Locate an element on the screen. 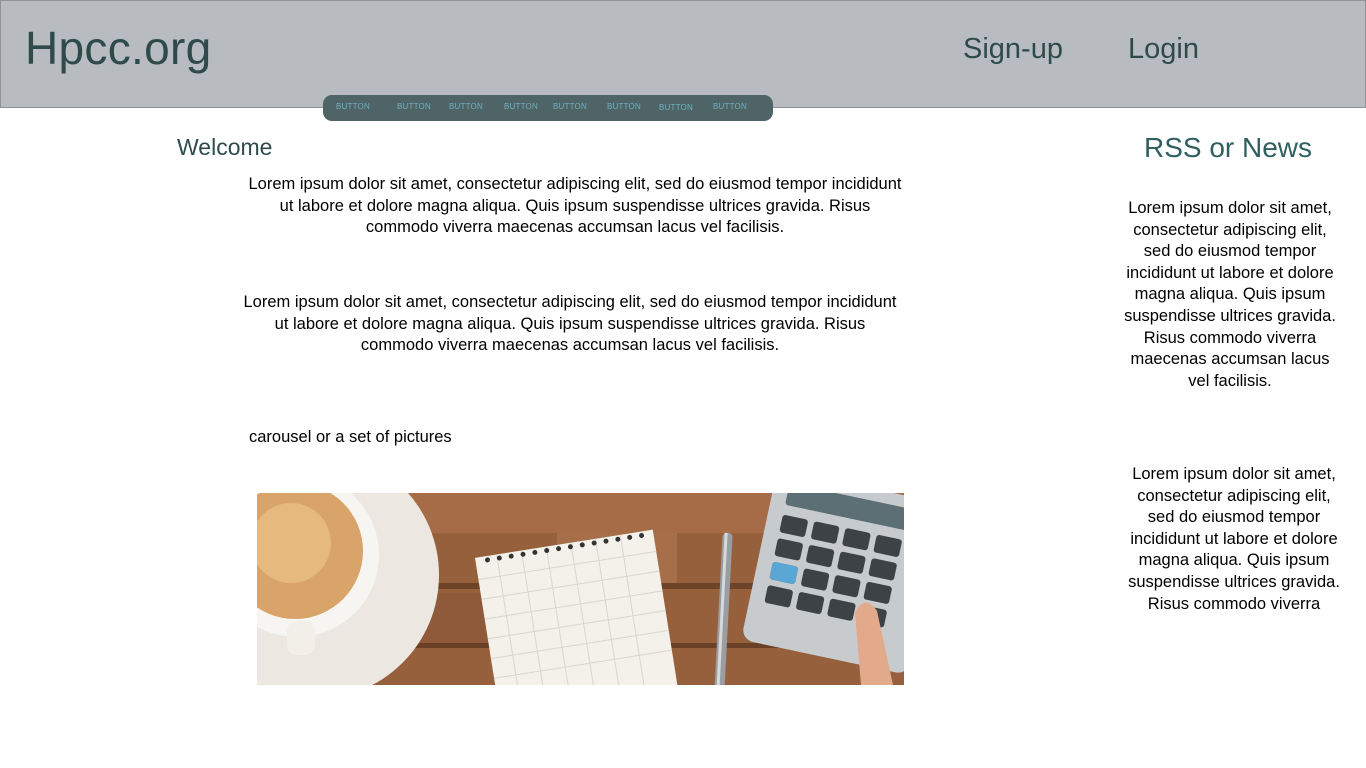  rss-news-title: RSS or News is located at coordinates (1228, 147).